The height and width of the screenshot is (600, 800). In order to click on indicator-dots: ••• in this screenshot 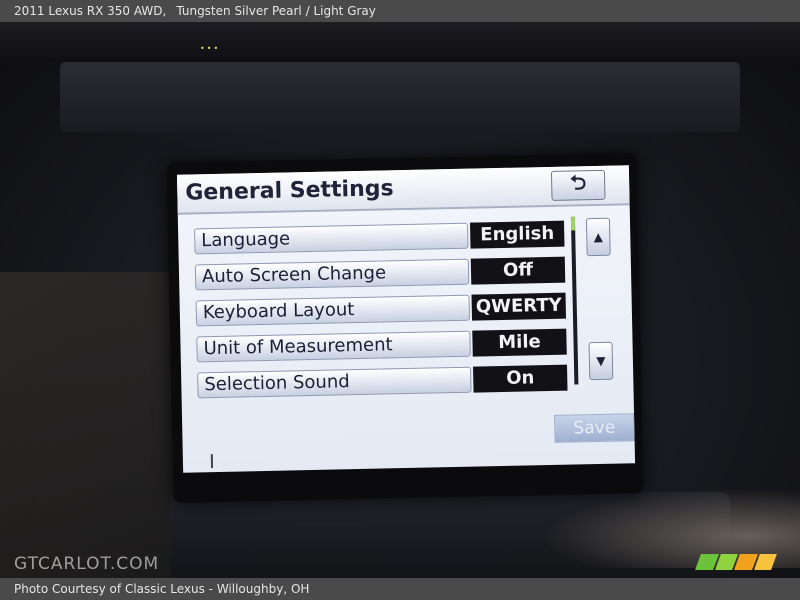, I will do `click(210, 48)`.